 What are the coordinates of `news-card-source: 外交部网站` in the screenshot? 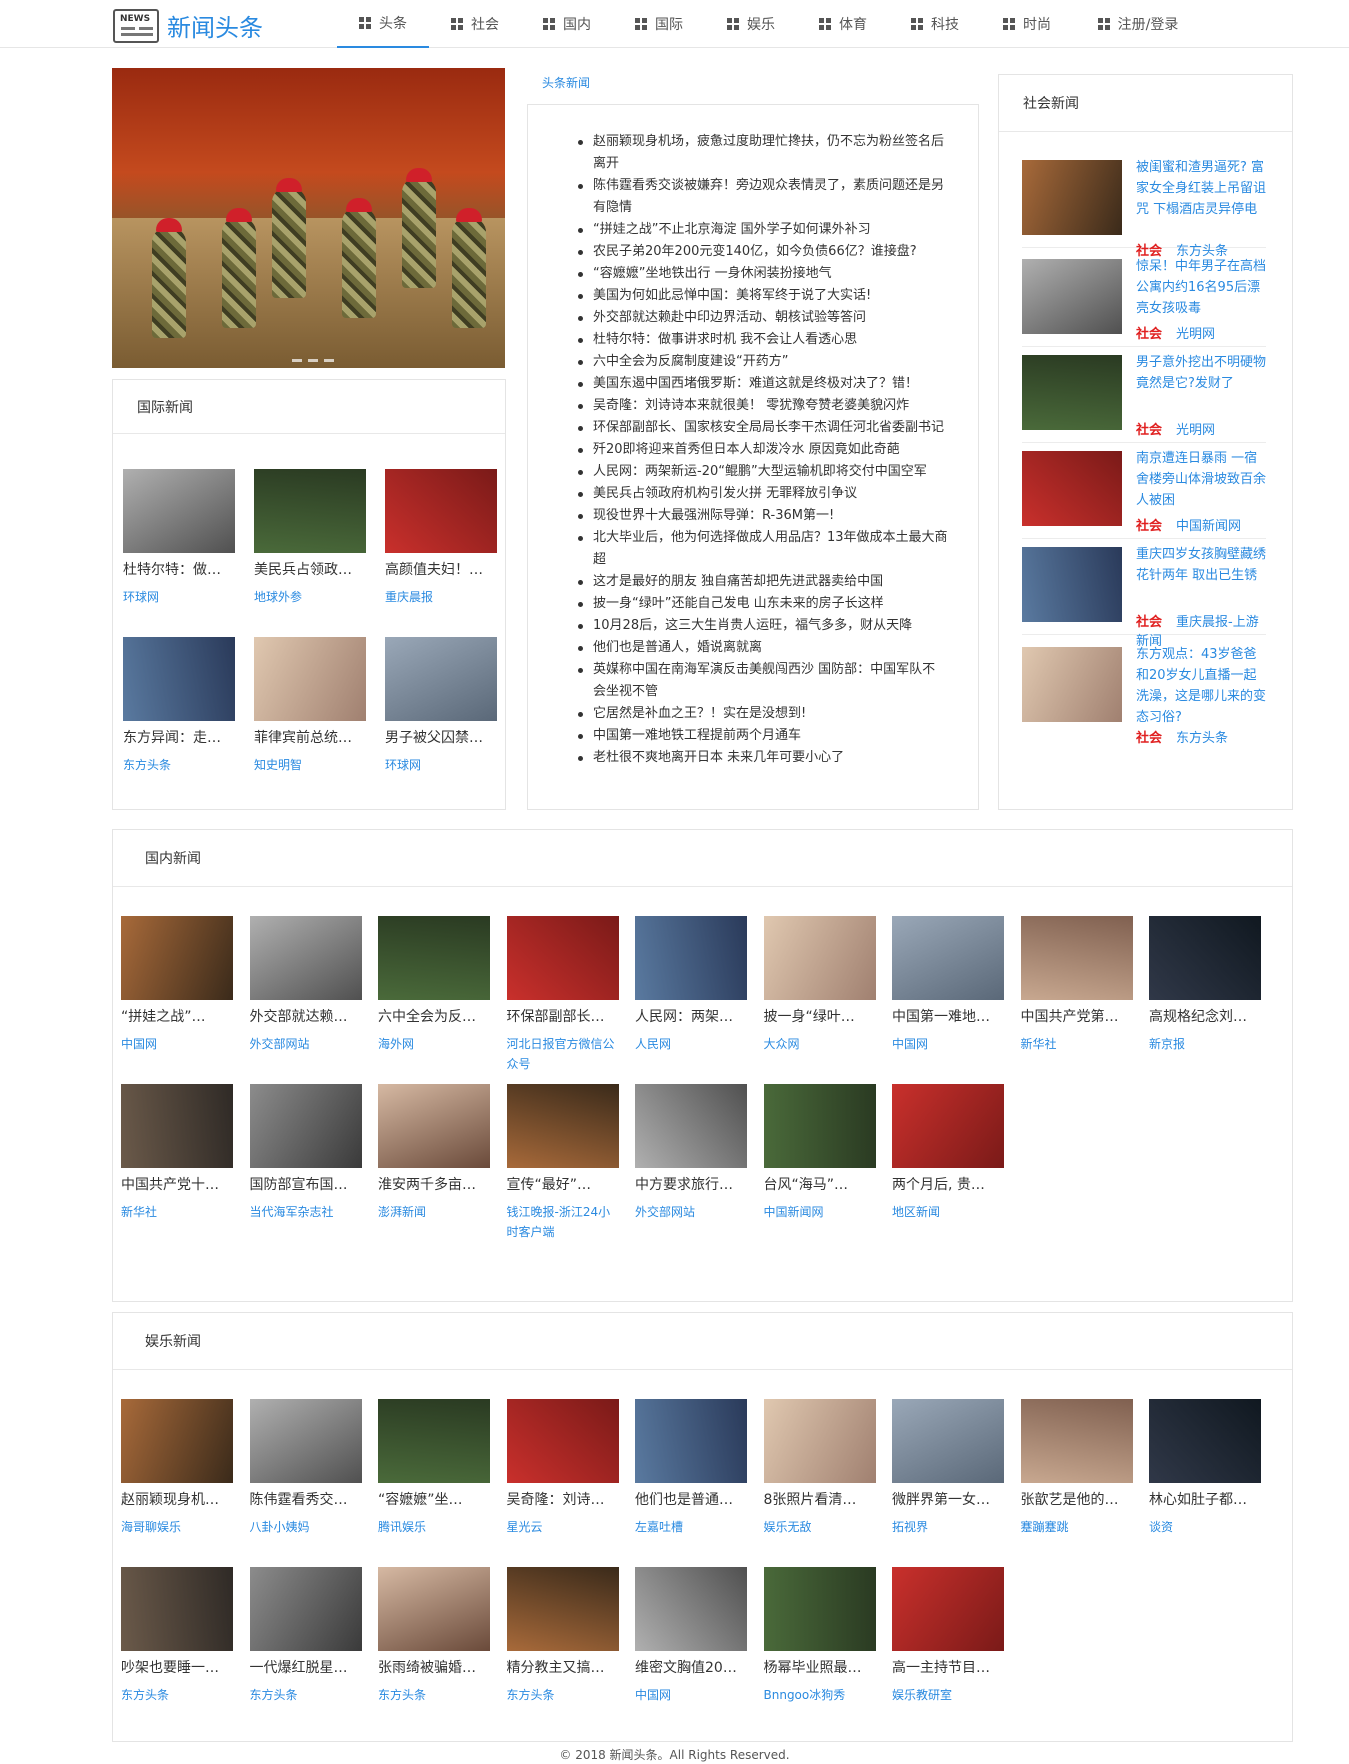 It's located at (691, 1212).